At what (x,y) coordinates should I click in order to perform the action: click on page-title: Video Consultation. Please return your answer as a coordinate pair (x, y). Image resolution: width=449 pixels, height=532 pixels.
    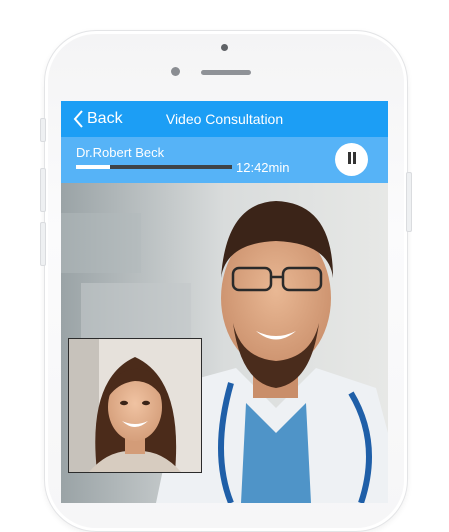
    Looking at the image, I should click on (224, 119).